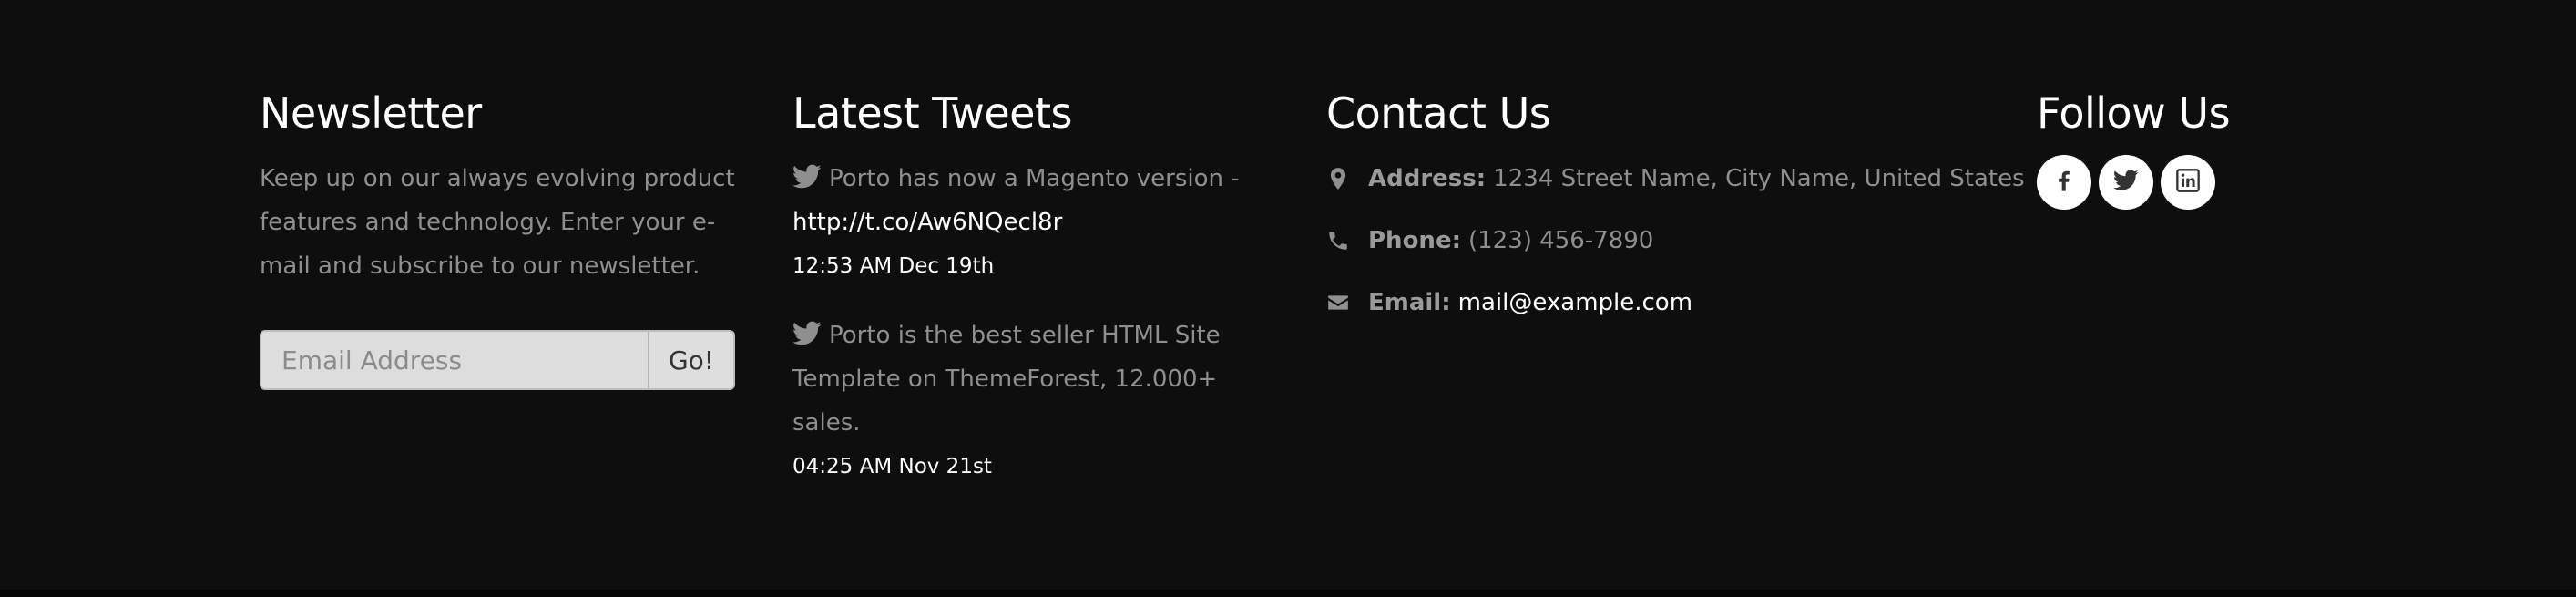 The image size is (2576, 597). Describe the element at coordinates (1672, 240) in the screenshot. I see `contact-phone: Phone: (123) 456-7890` at that location.